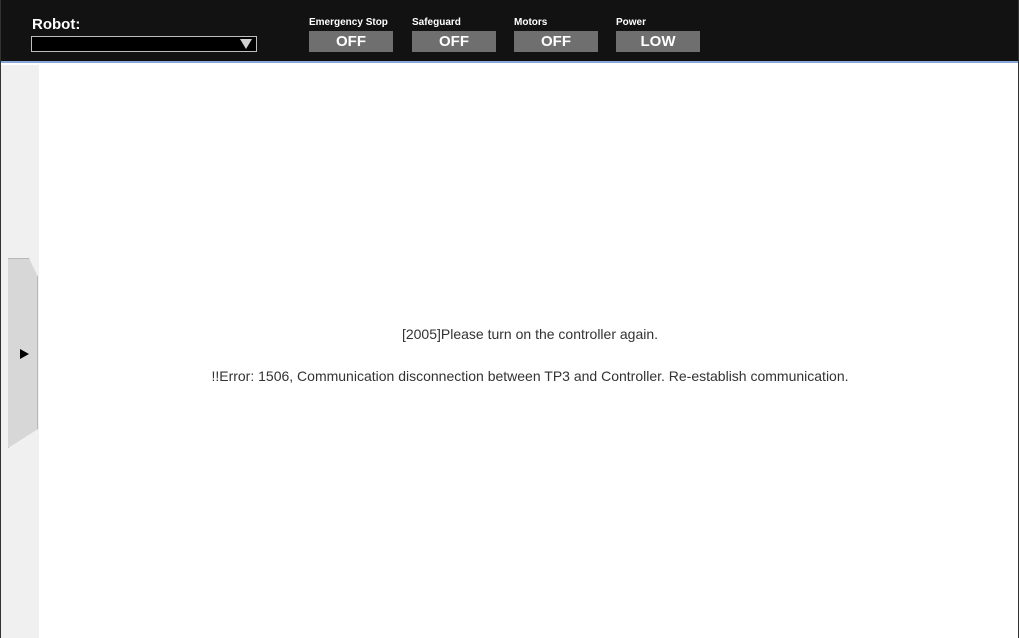  I want to click on sidebar-expand-tab, so click(23, 353).